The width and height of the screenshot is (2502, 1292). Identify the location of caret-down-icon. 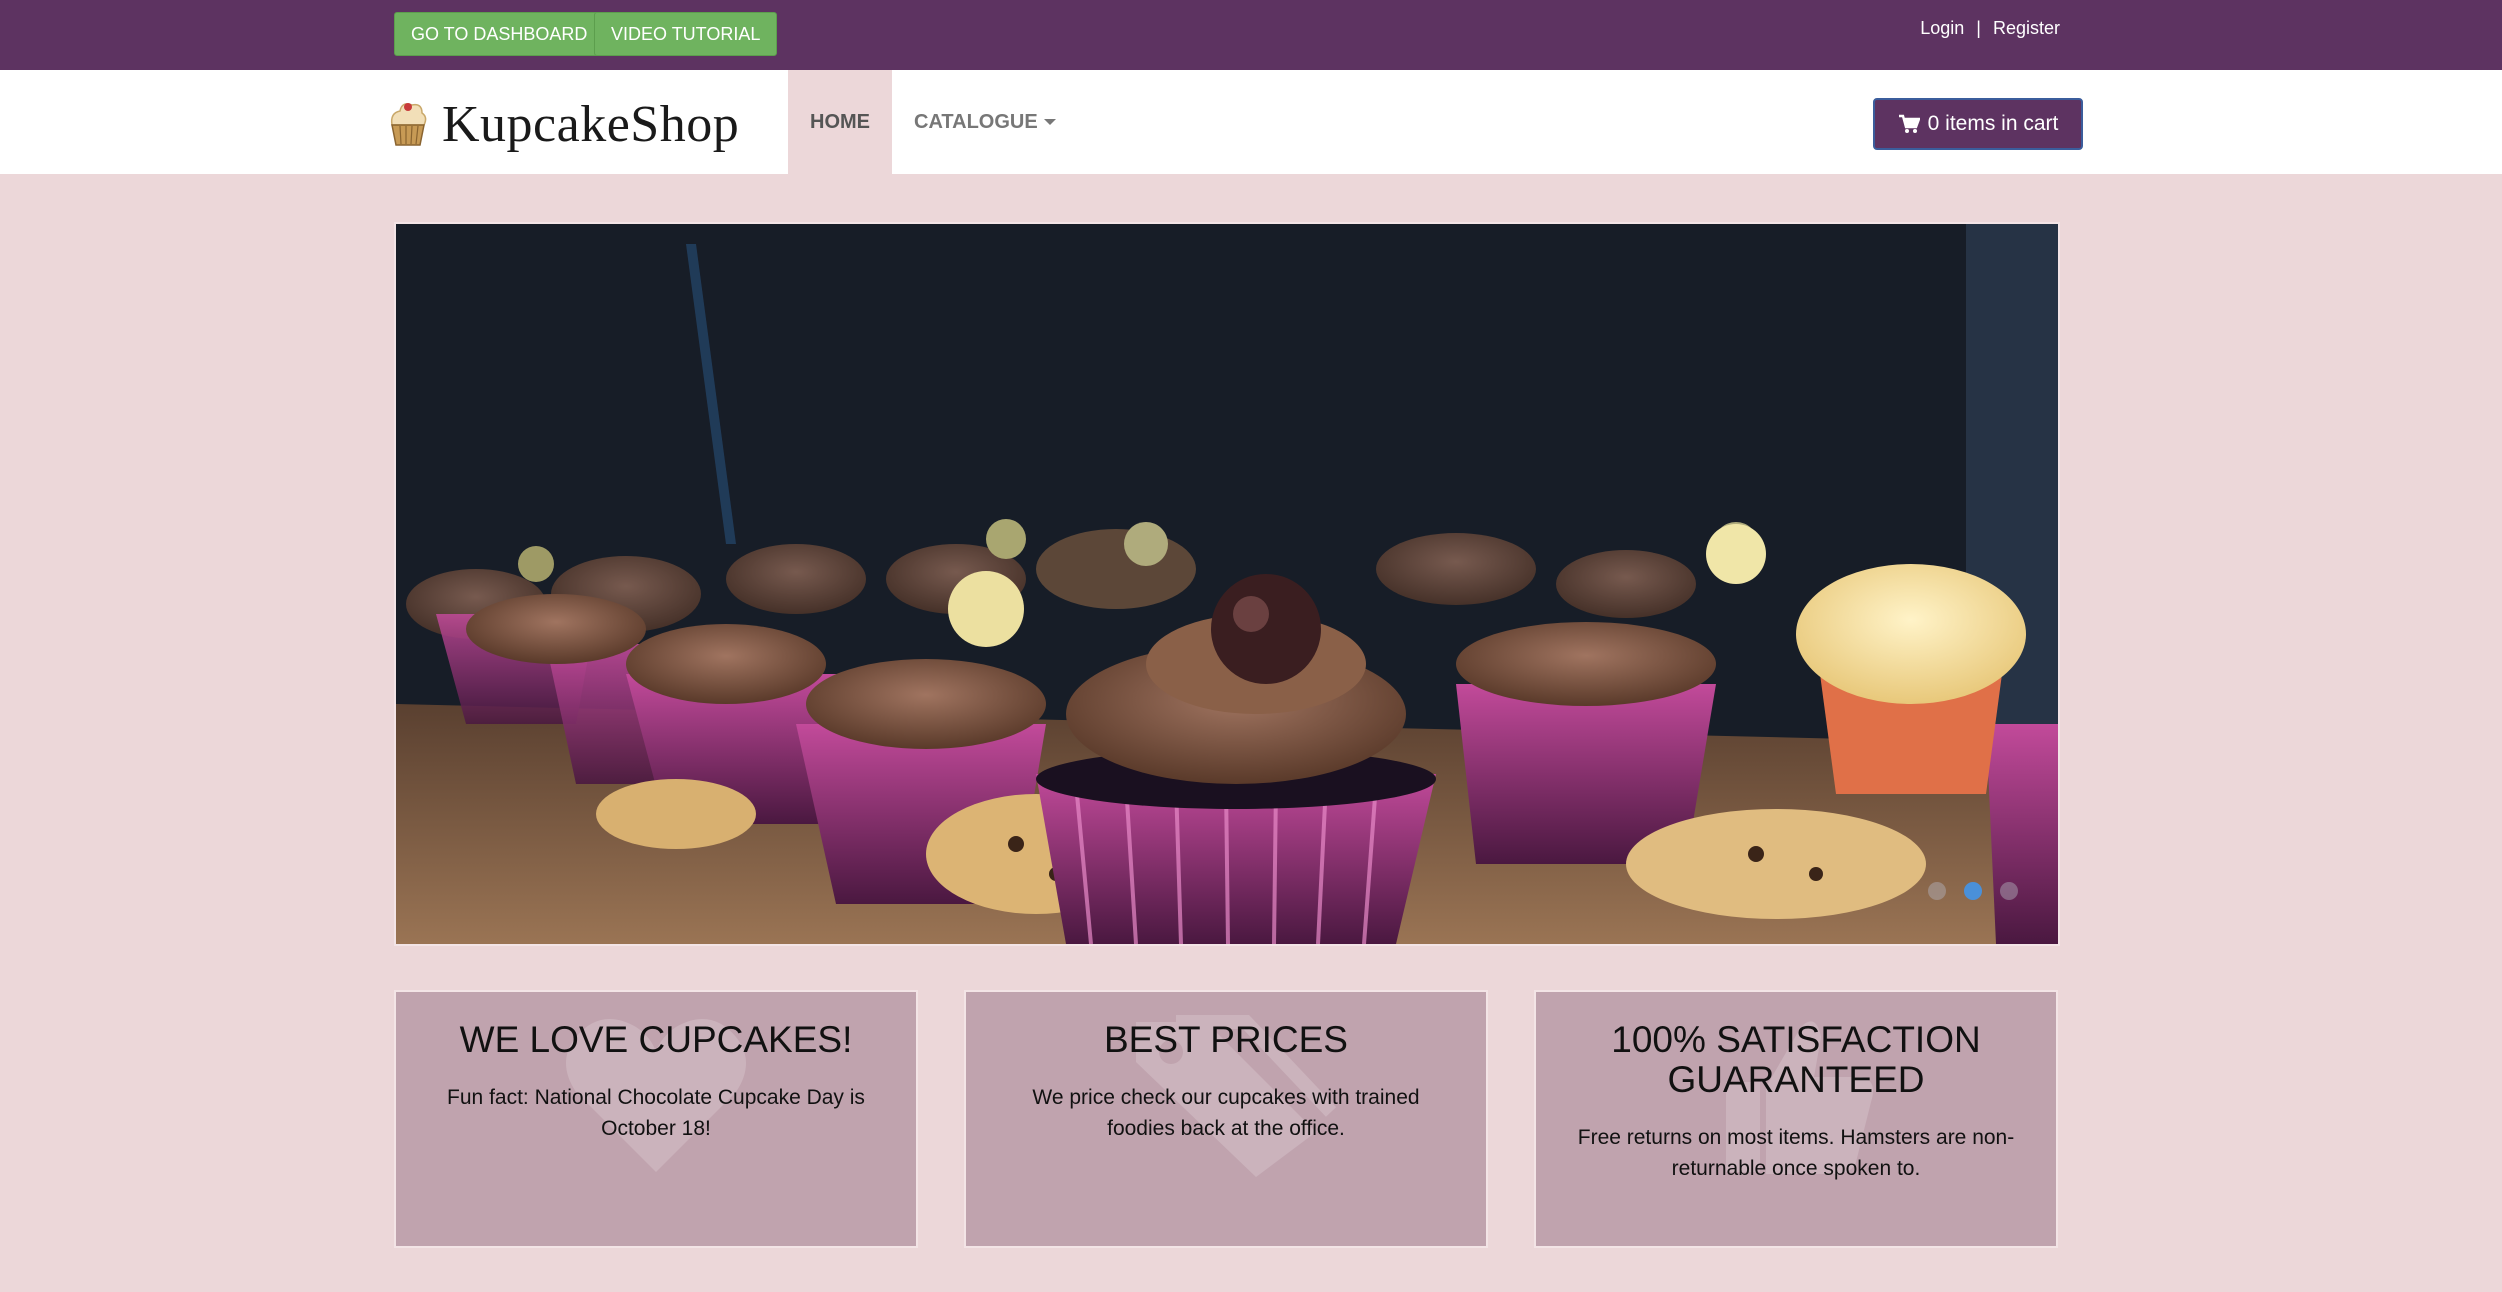
(1049, 122).